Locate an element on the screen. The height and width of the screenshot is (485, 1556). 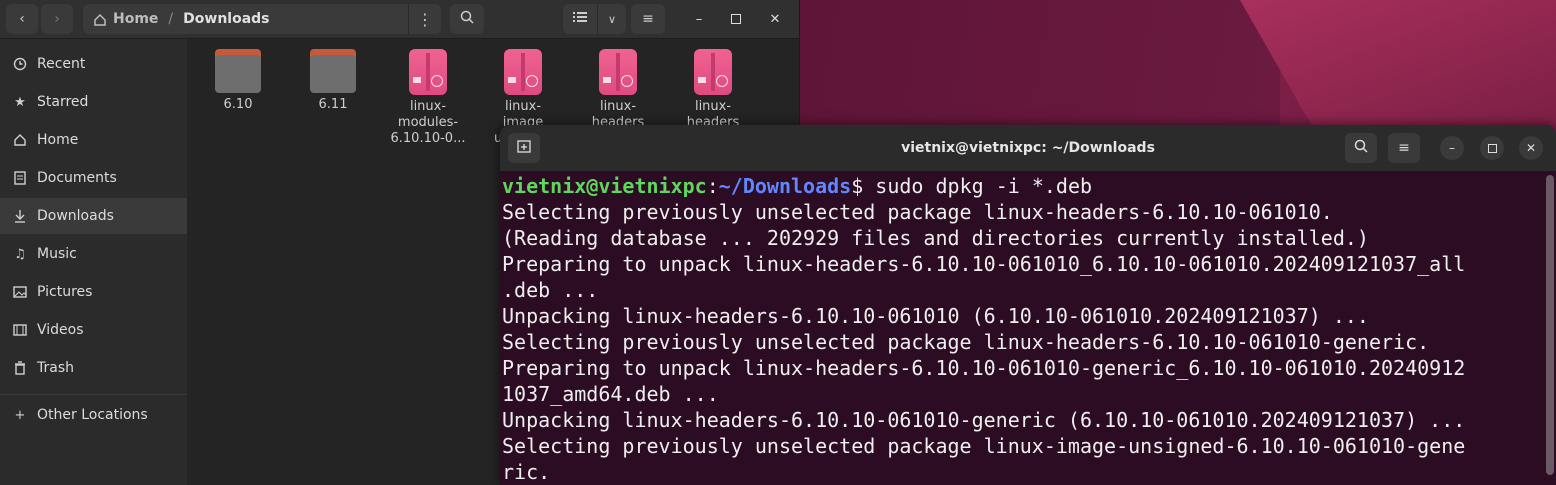
back-button: ‹ is located at coordinates (22, 19).